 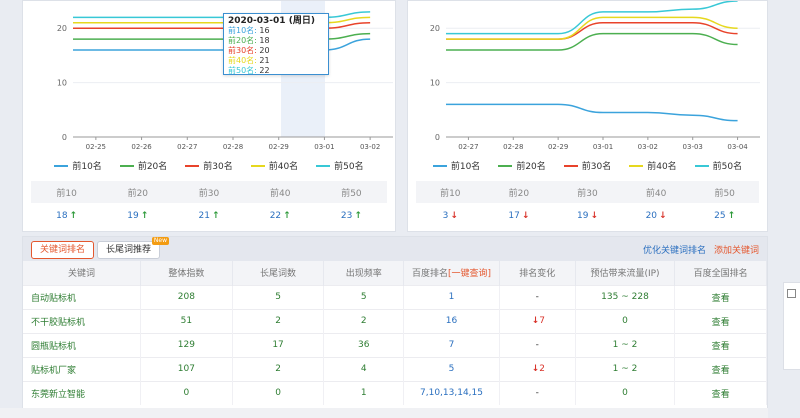 I want to click on frequency-cell: 2, so click(x=364, y=320).